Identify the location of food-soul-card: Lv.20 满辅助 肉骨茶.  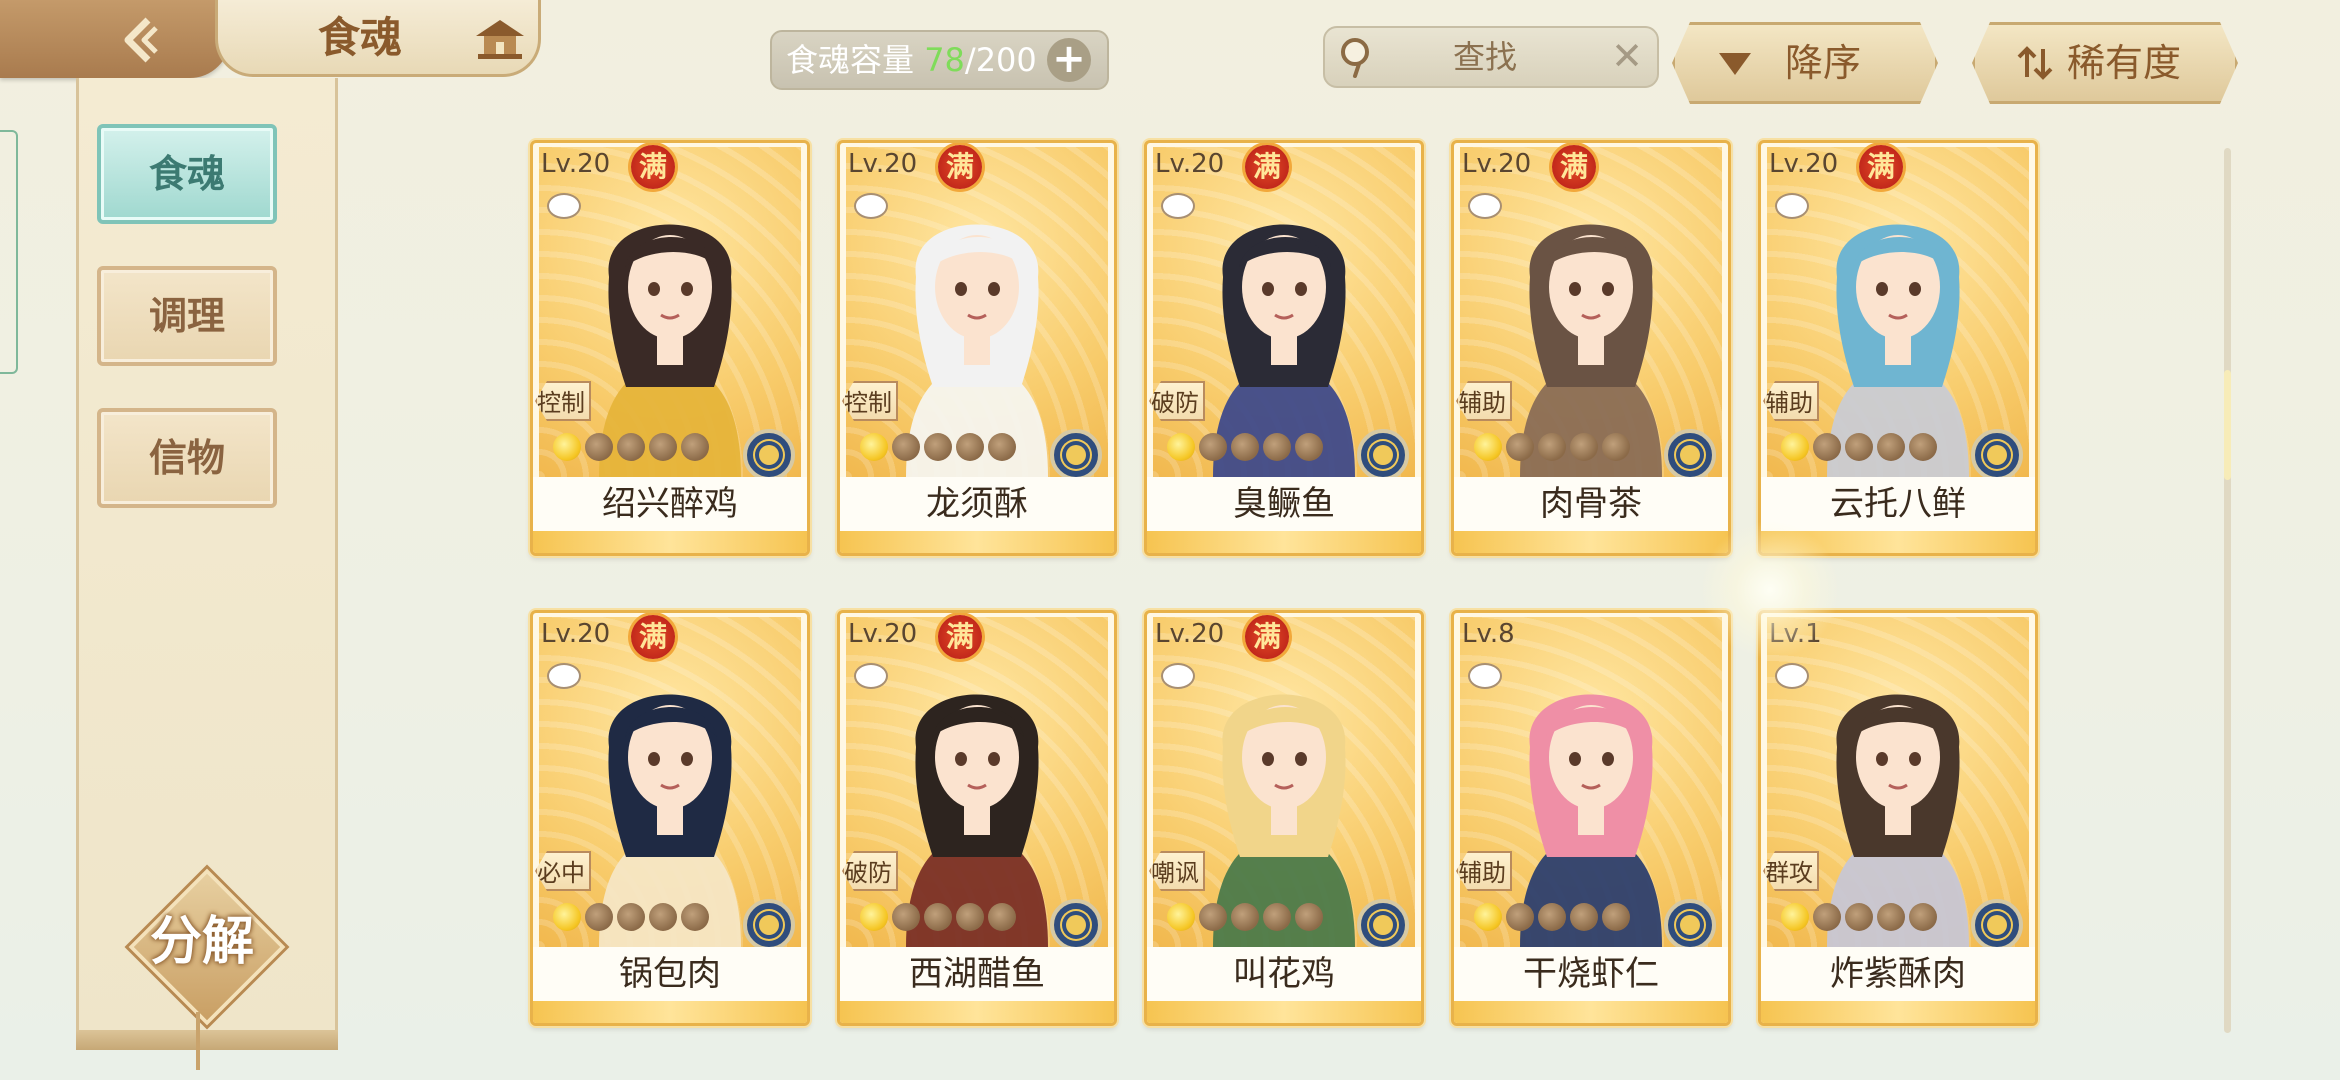
(1591, 348).